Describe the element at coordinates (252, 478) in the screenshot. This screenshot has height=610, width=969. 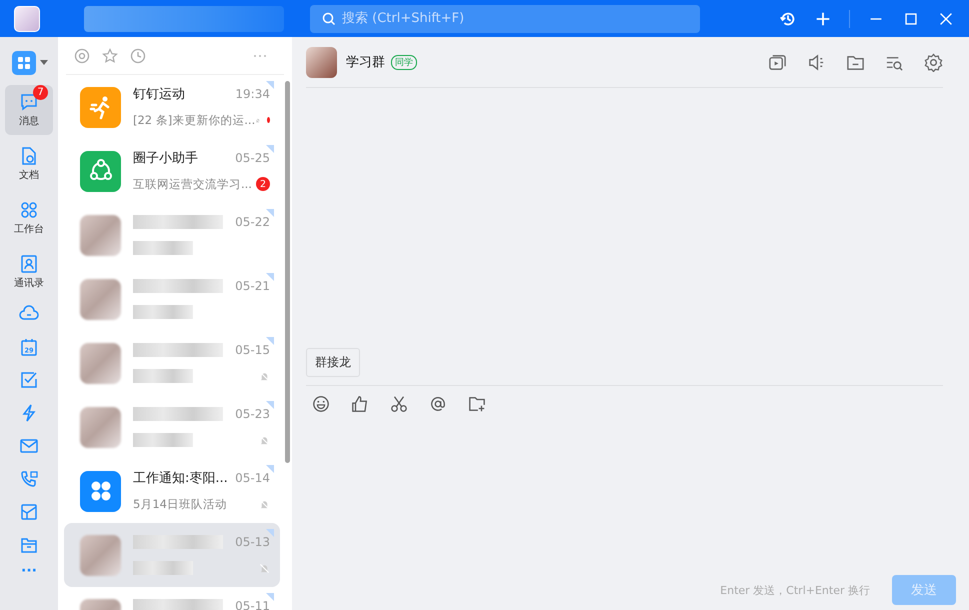
I see `chat-time: 05-14` at that location.